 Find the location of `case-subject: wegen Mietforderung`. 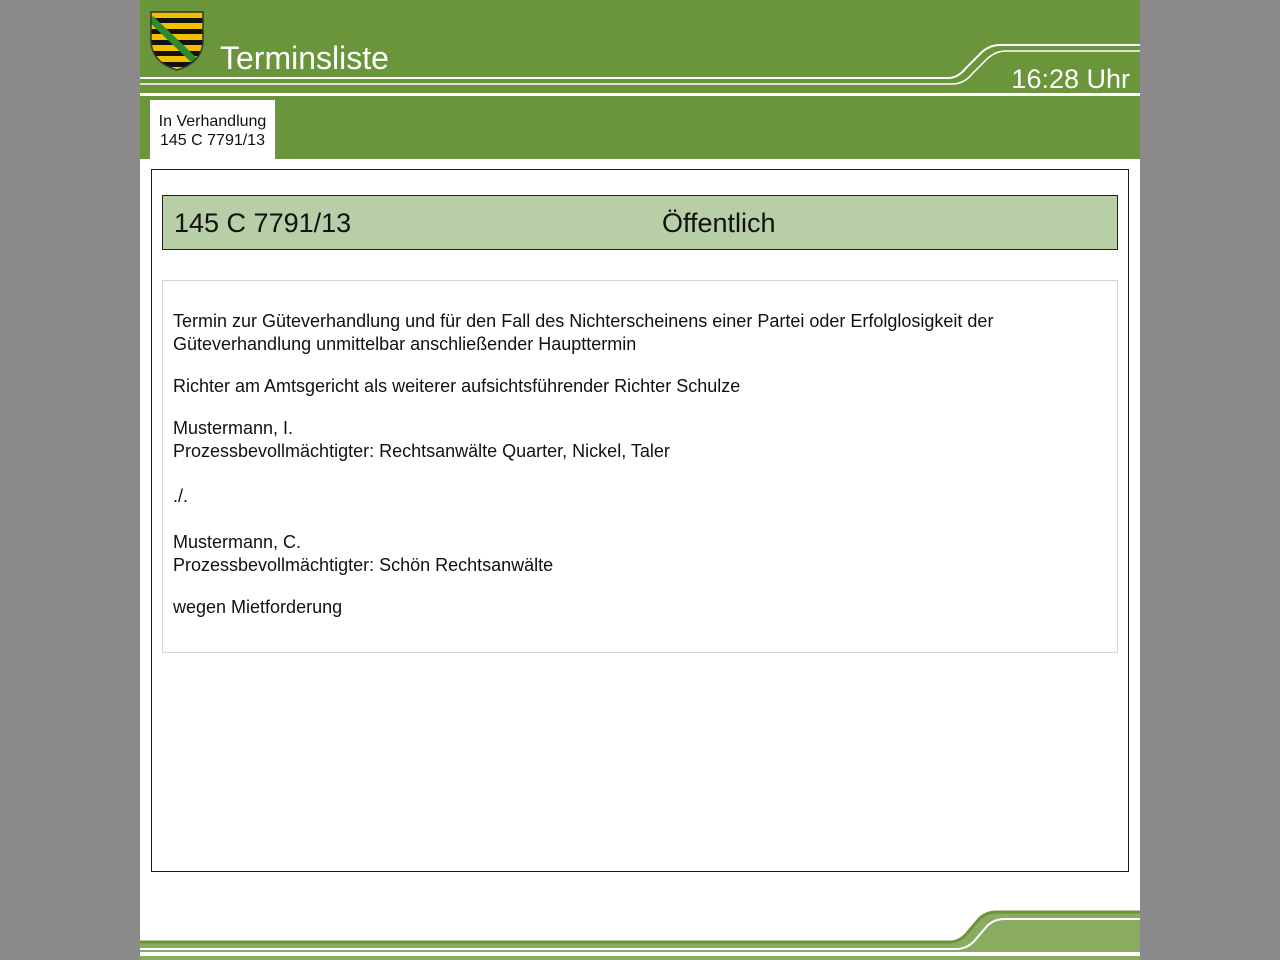

case-subject: wegen Mietforderung is located at coordinates (258, 607).